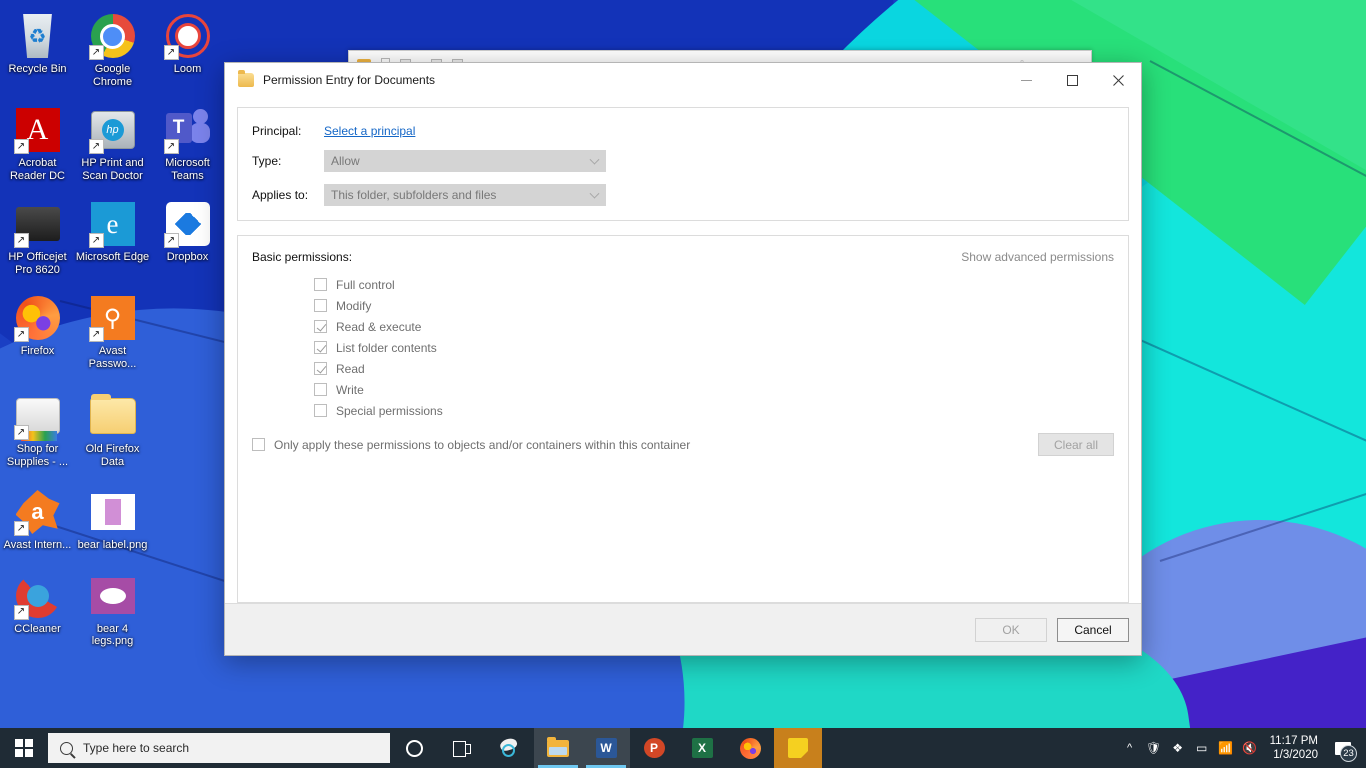 The width and height of the screenshot is (1366, 768). What do you see at coordinates (113, 596) in the screenshot?
I see `image-file-icon` at bounding box center [113, 596].